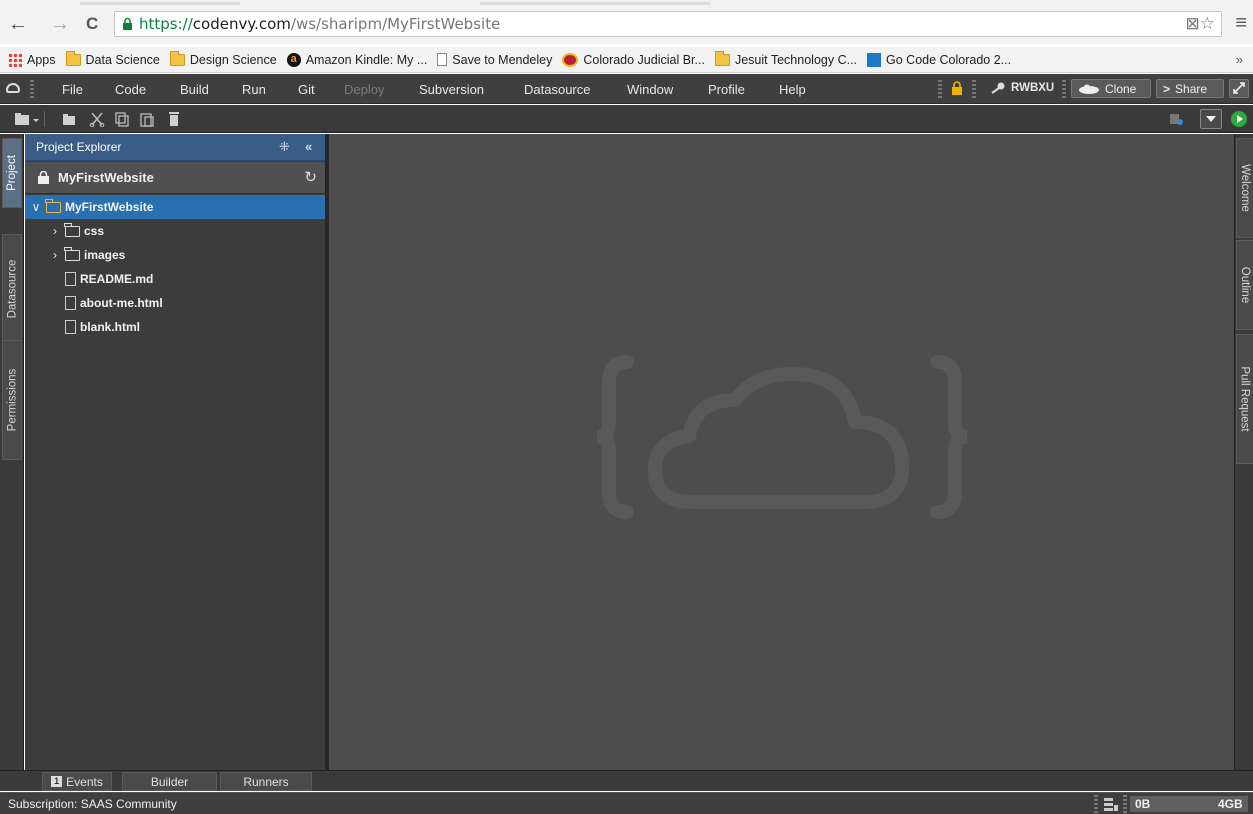  Describe the element at coordinates (194, 89) in the screenshot. I see `menu-build: Build` at that location.